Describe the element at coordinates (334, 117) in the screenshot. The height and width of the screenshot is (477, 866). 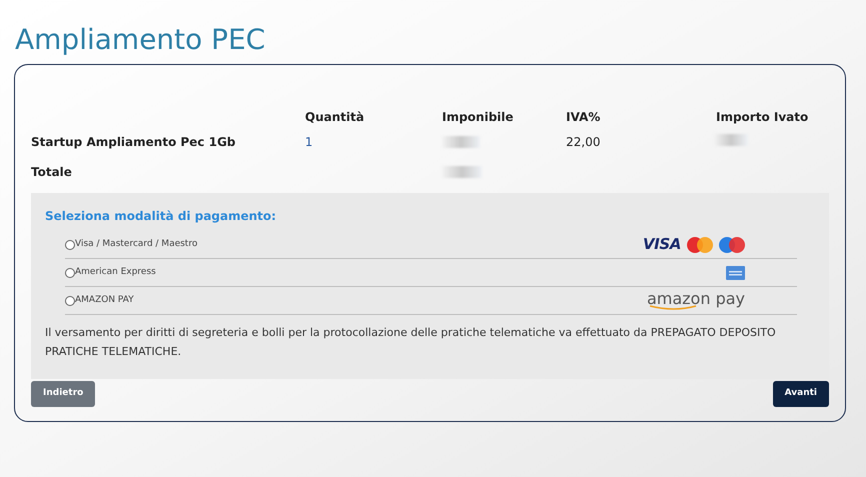
I see `column-header: Quantità` at that location.